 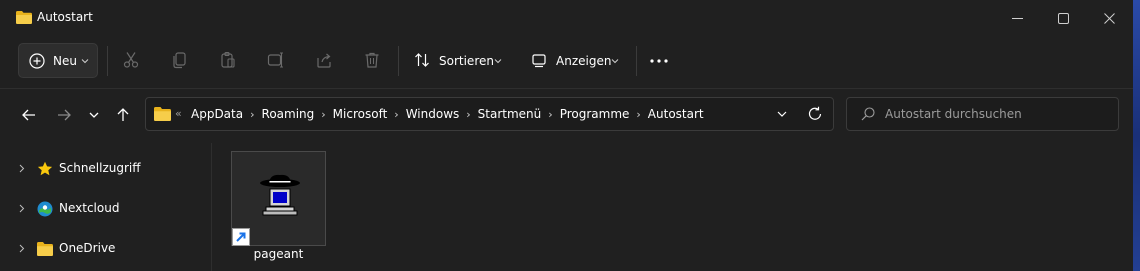 What do you see at coordinates (278, 254) in the screenshot?
I see `file-item-label: pageant` at bounding box center [278, 254].